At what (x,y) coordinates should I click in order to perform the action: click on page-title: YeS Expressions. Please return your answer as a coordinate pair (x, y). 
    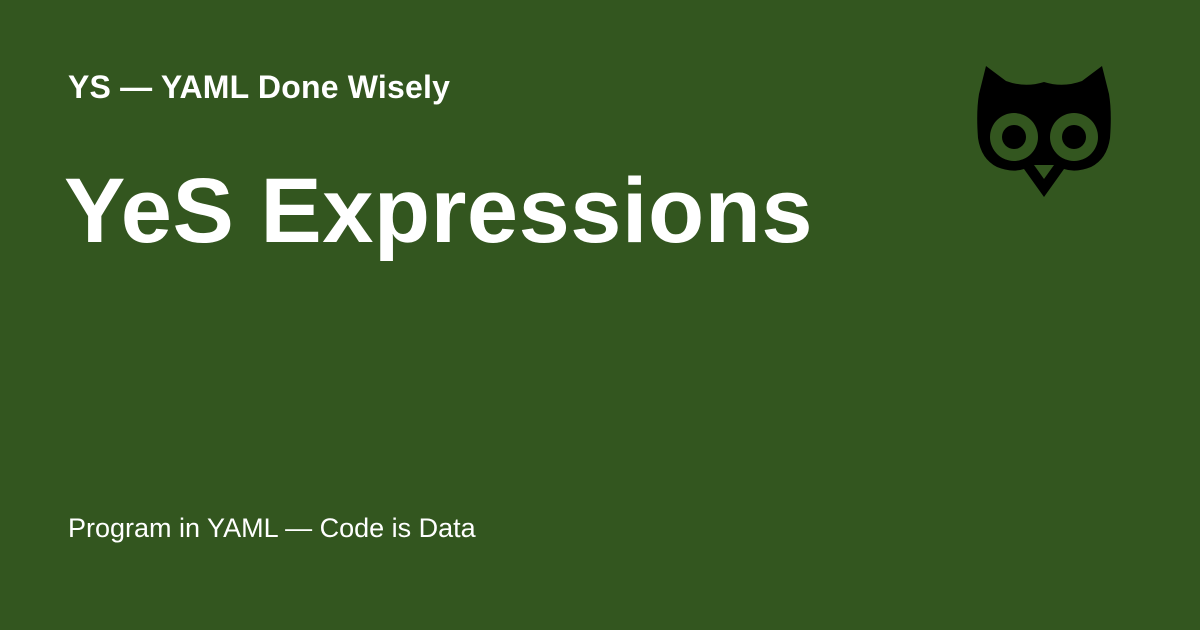
    Looking at the image, I should click on (439, 211).